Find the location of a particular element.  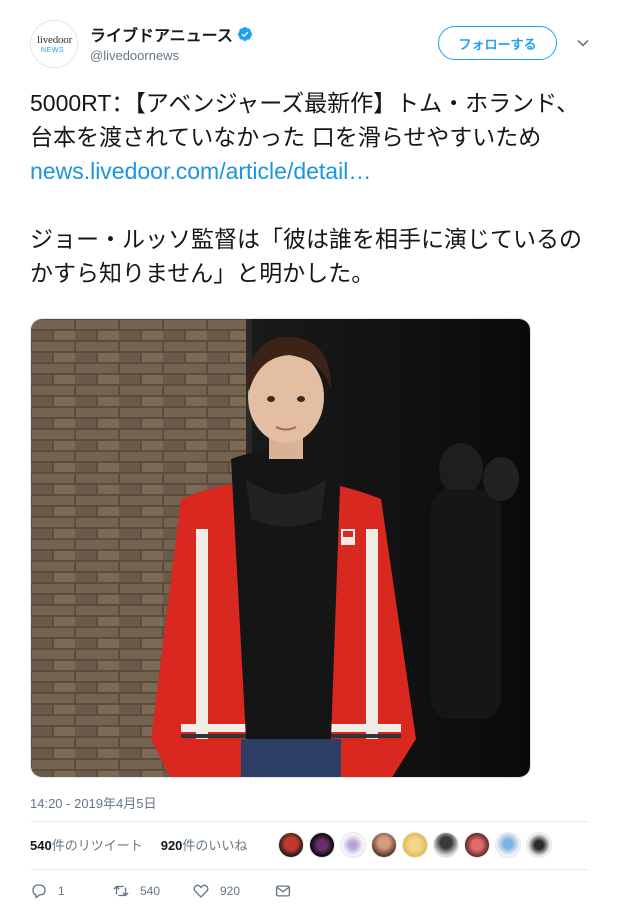

name-row: ライブドアニュース is located at coordinates (171, 34).